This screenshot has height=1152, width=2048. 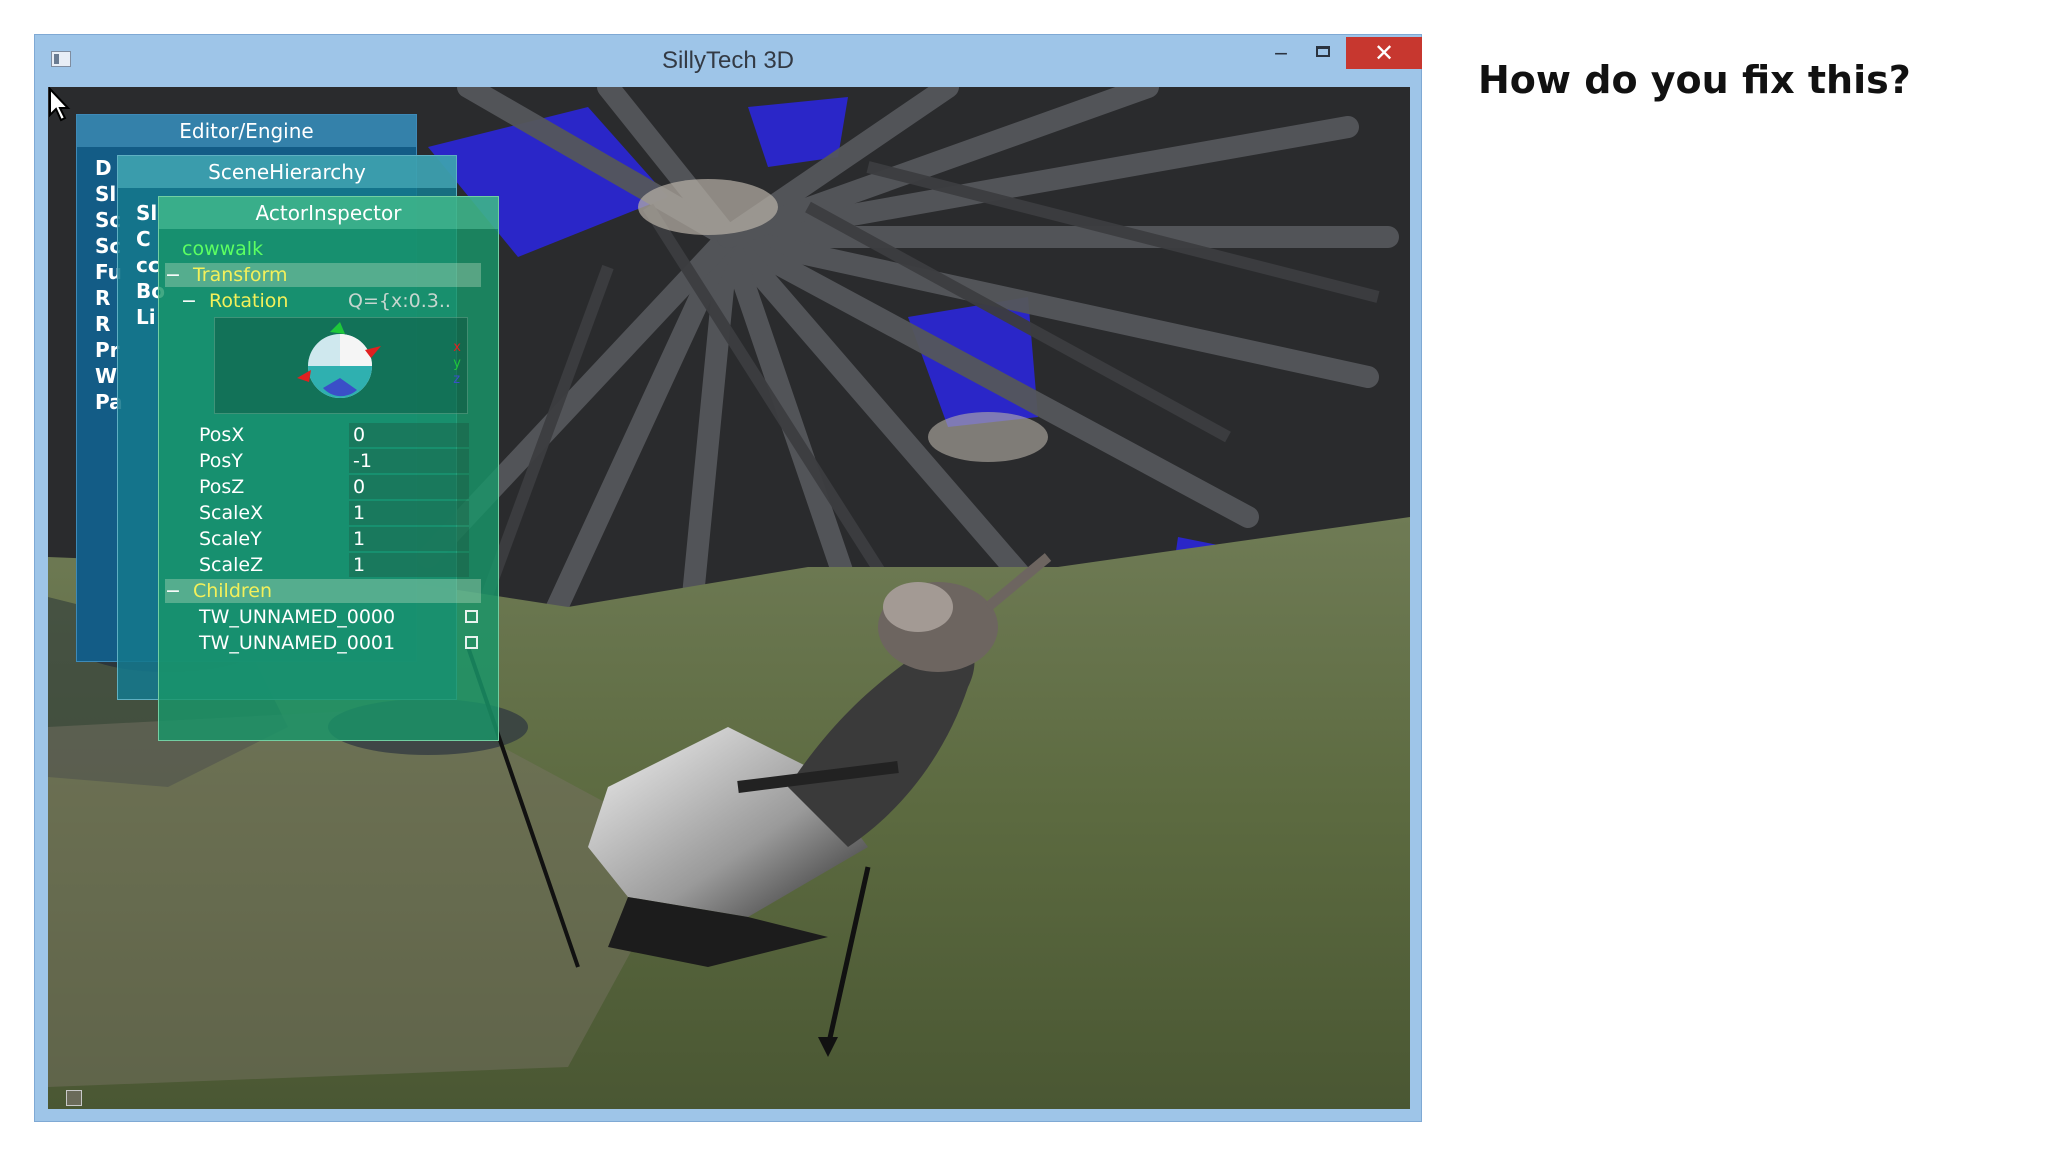 What do you see at coordinates (222, 435) in the screenshot?
I see `property-label: PosX` at bounding box center [222, 435].